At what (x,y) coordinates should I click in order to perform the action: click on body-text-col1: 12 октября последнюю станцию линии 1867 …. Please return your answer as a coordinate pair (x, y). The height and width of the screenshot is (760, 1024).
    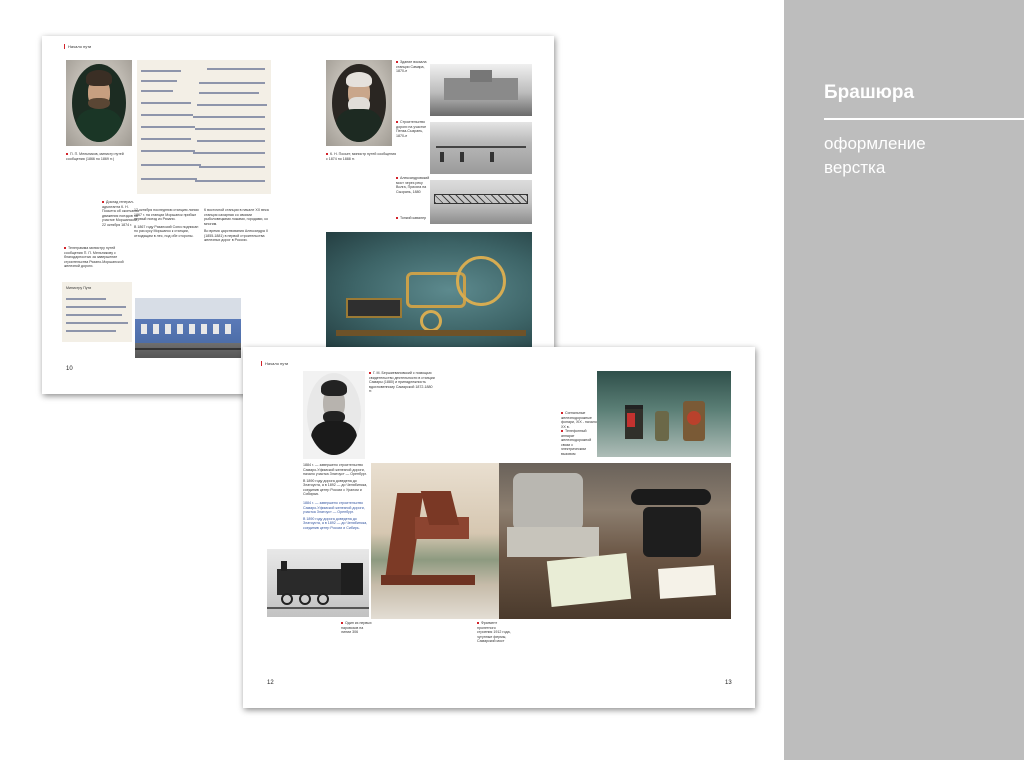
    Looking at the image, I should click on (166, 223).